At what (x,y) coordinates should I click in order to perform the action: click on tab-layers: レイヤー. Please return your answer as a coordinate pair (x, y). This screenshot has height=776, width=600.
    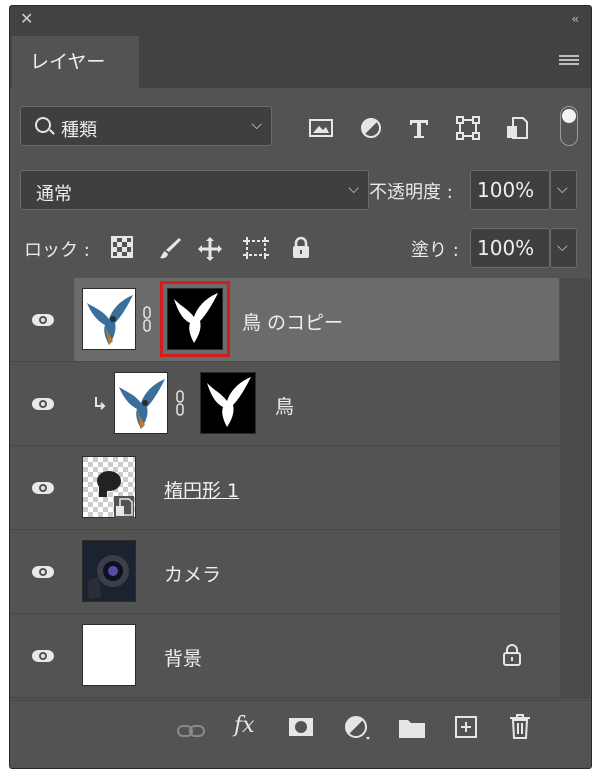
    Looking at the image, I should click on (75, 62).